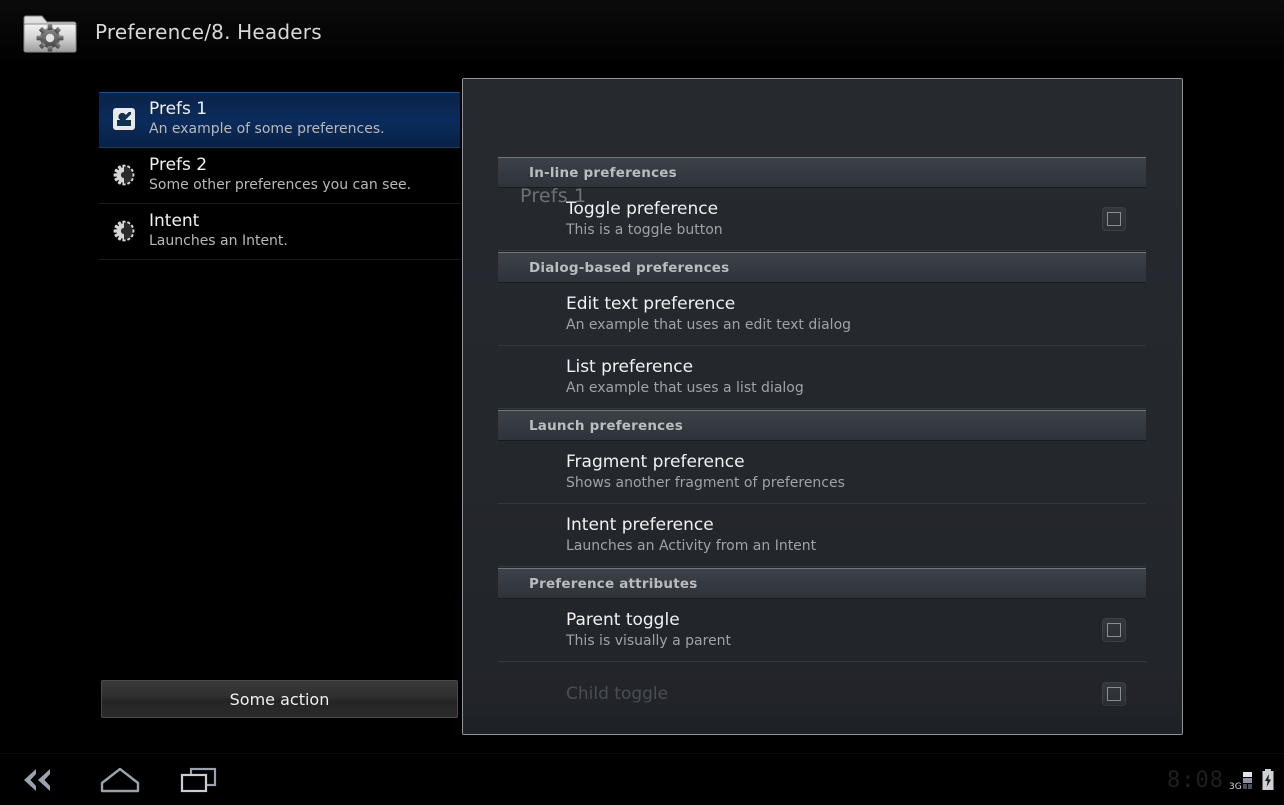 Image resolution: width=1284 pixels, height=805 pixels. I want to click on preference-row-text: Toggle preference This is a toggle button, so click(834, 219).